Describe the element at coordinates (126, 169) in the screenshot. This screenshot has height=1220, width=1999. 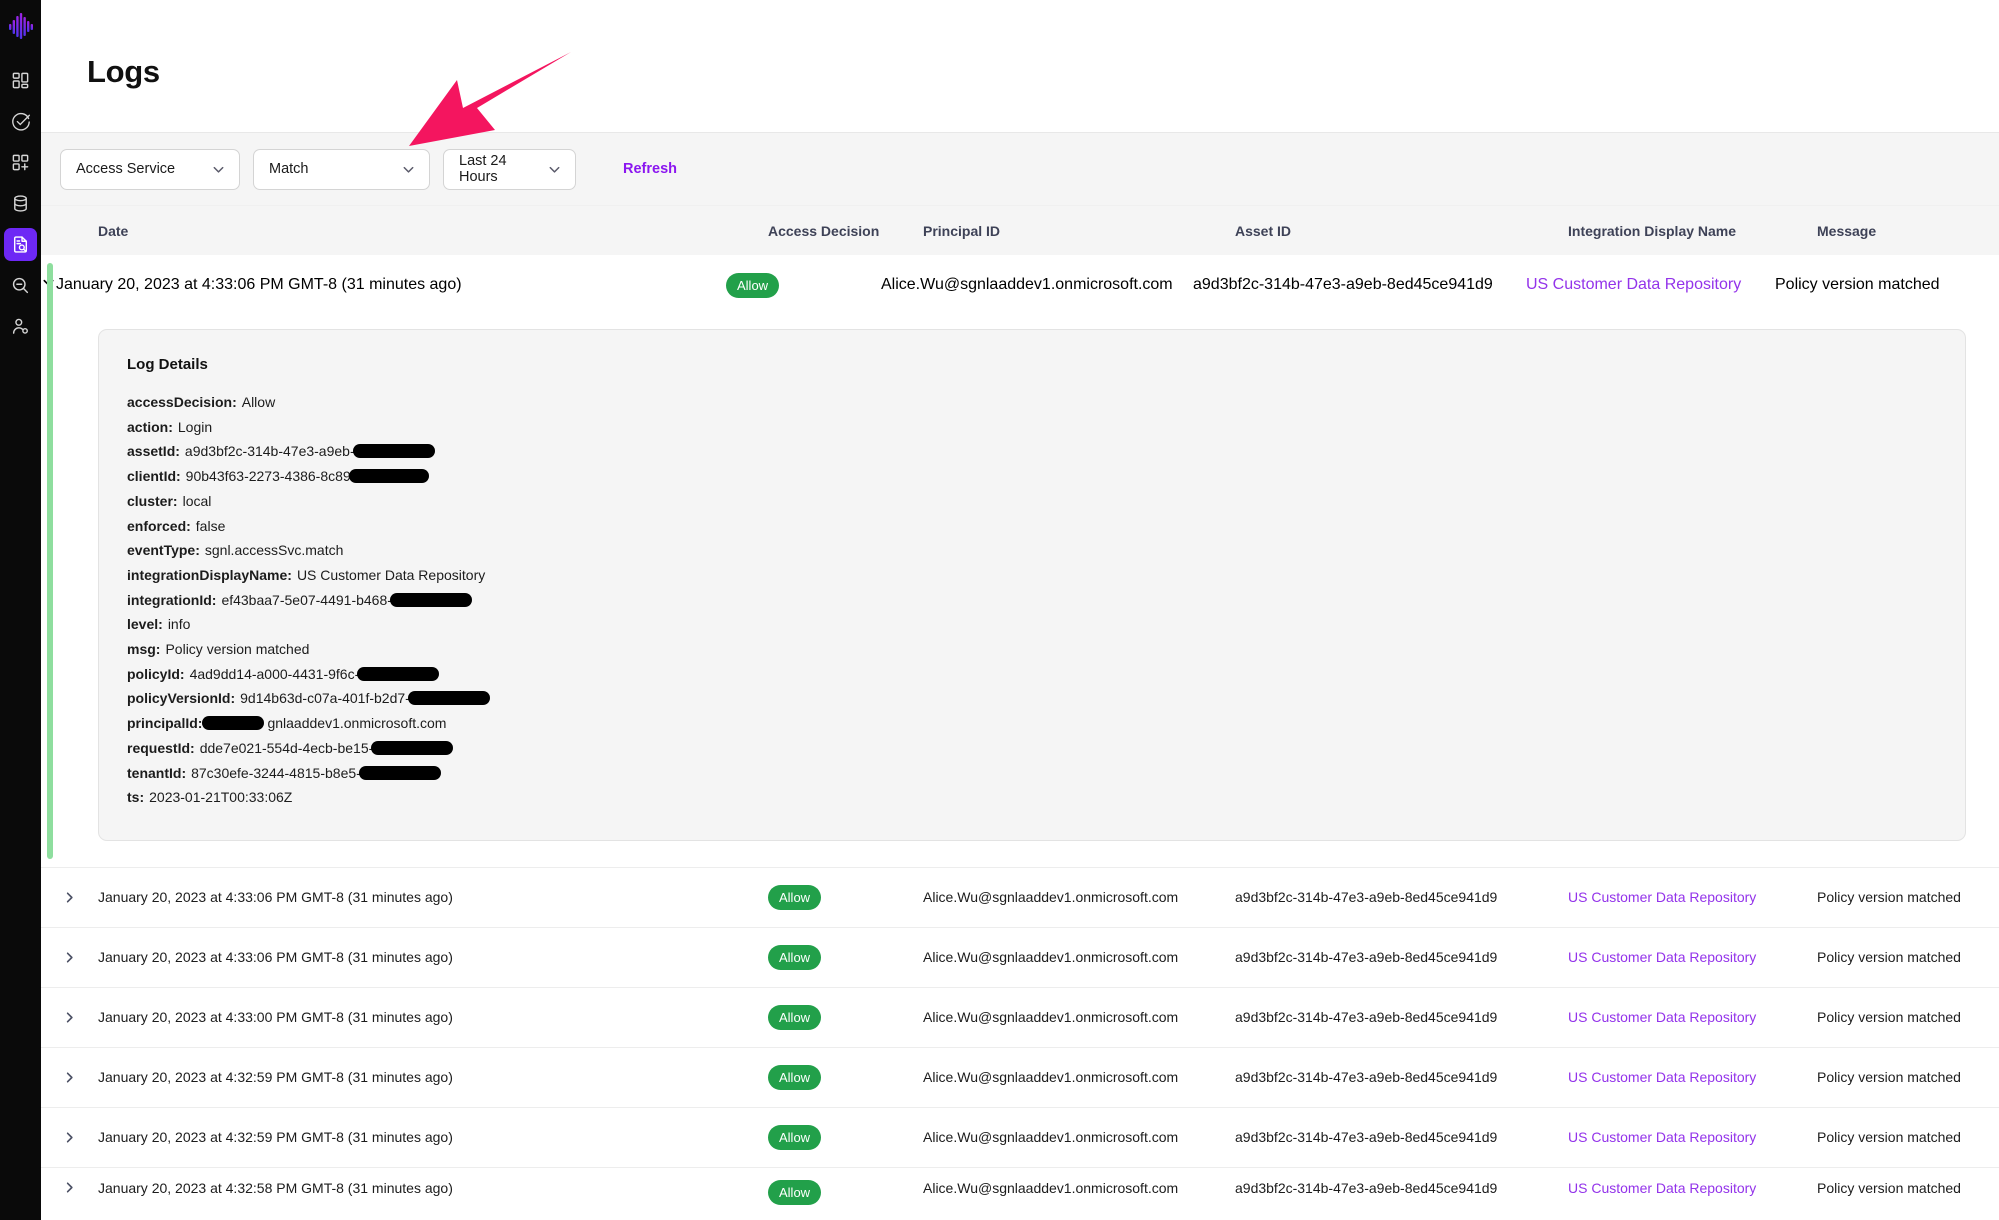
I see `access-service-select-label: Access Service` at that location.